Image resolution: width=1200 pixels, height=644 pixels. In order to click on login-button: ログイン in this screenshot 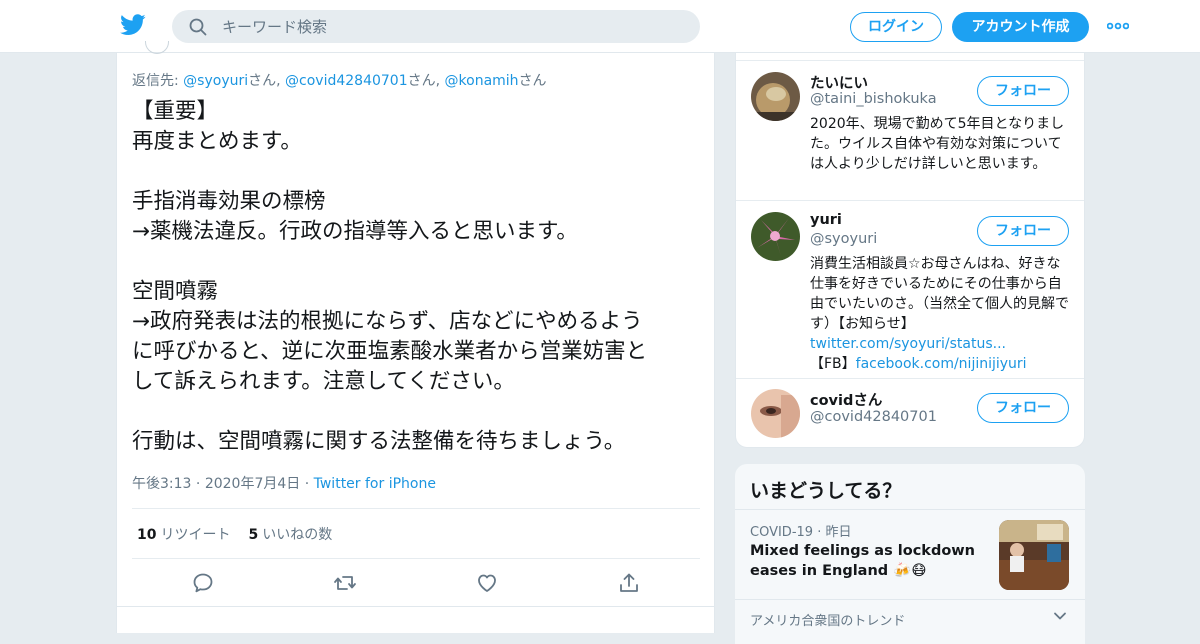, I will do `click(896, 27)`.